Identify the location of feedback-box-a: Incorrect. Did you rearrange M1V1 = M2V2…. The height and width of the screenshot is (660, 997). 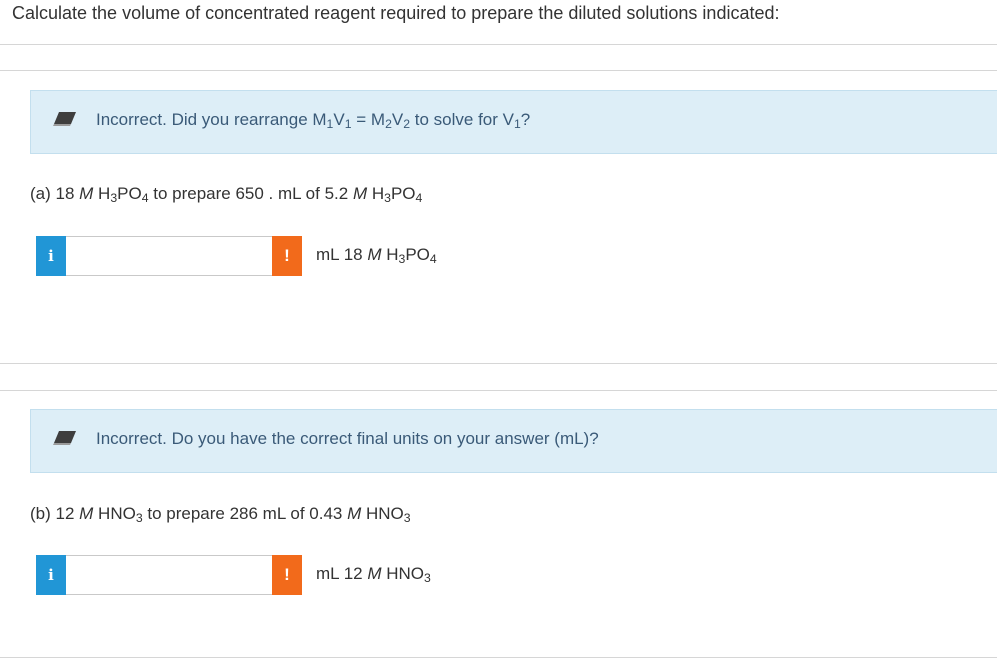
(513, 122).